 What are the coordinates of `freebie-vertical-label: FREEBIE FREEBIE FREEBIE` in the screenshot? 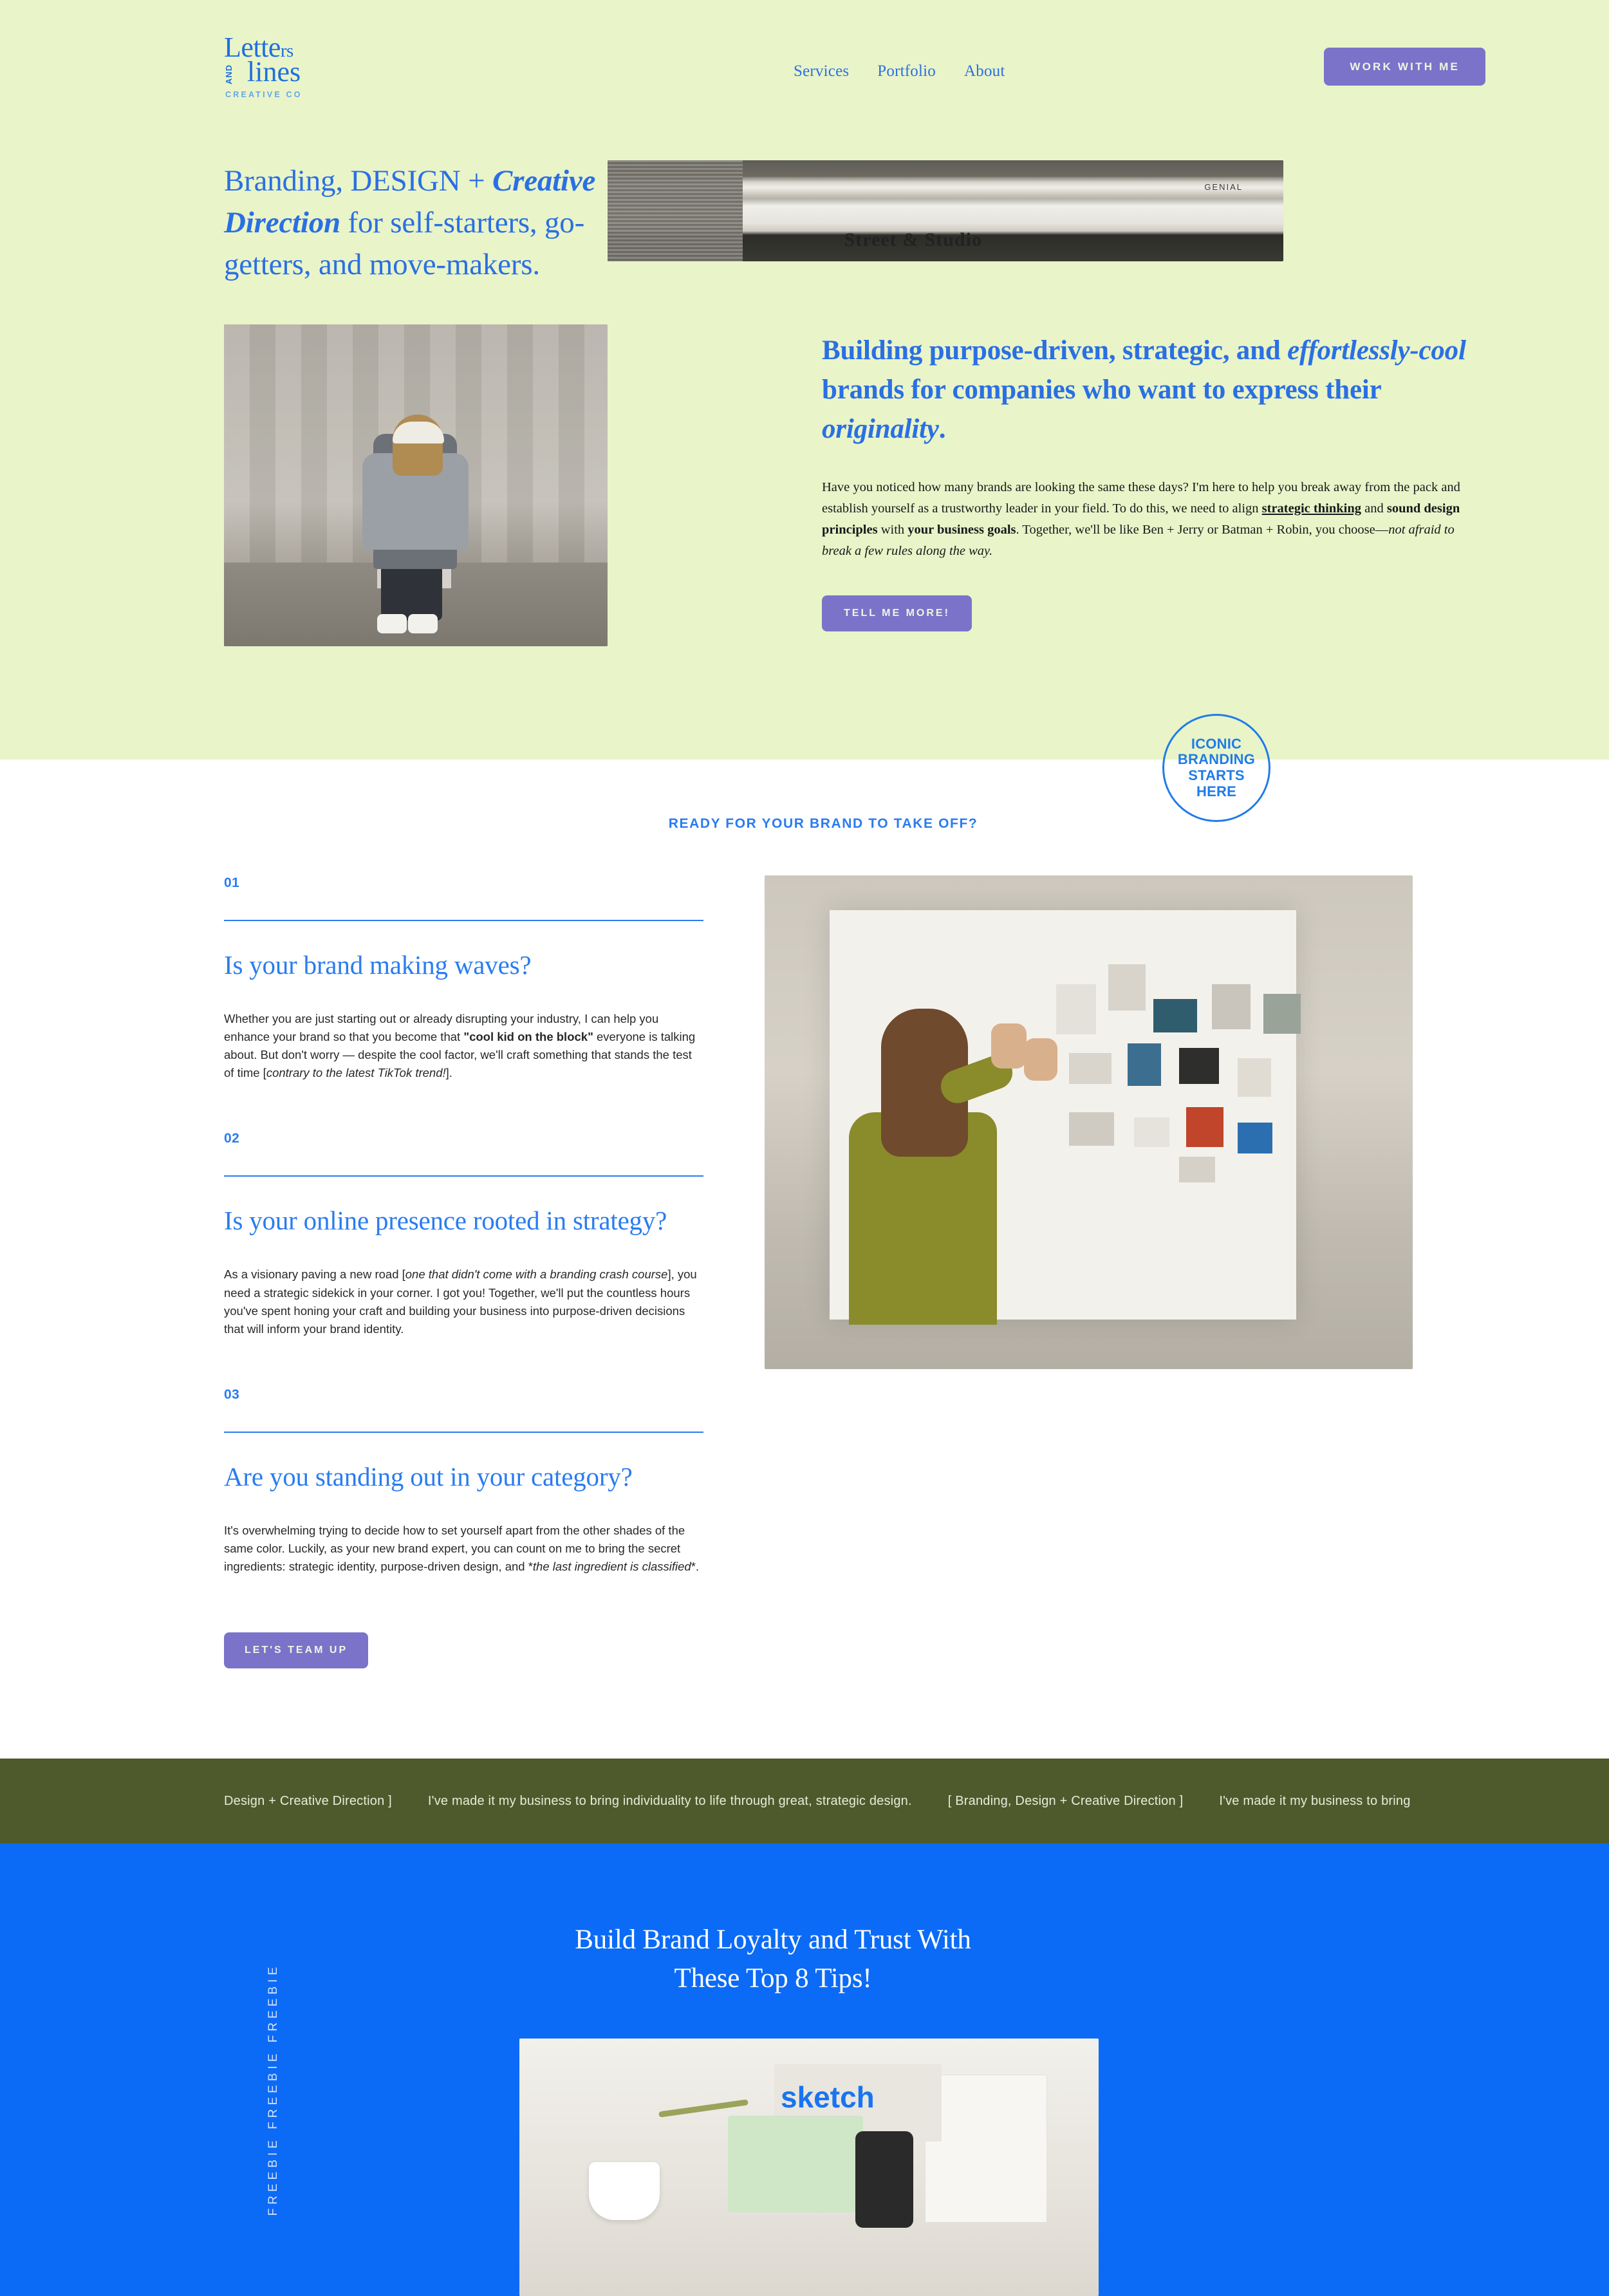 It's located at (273, 2089).